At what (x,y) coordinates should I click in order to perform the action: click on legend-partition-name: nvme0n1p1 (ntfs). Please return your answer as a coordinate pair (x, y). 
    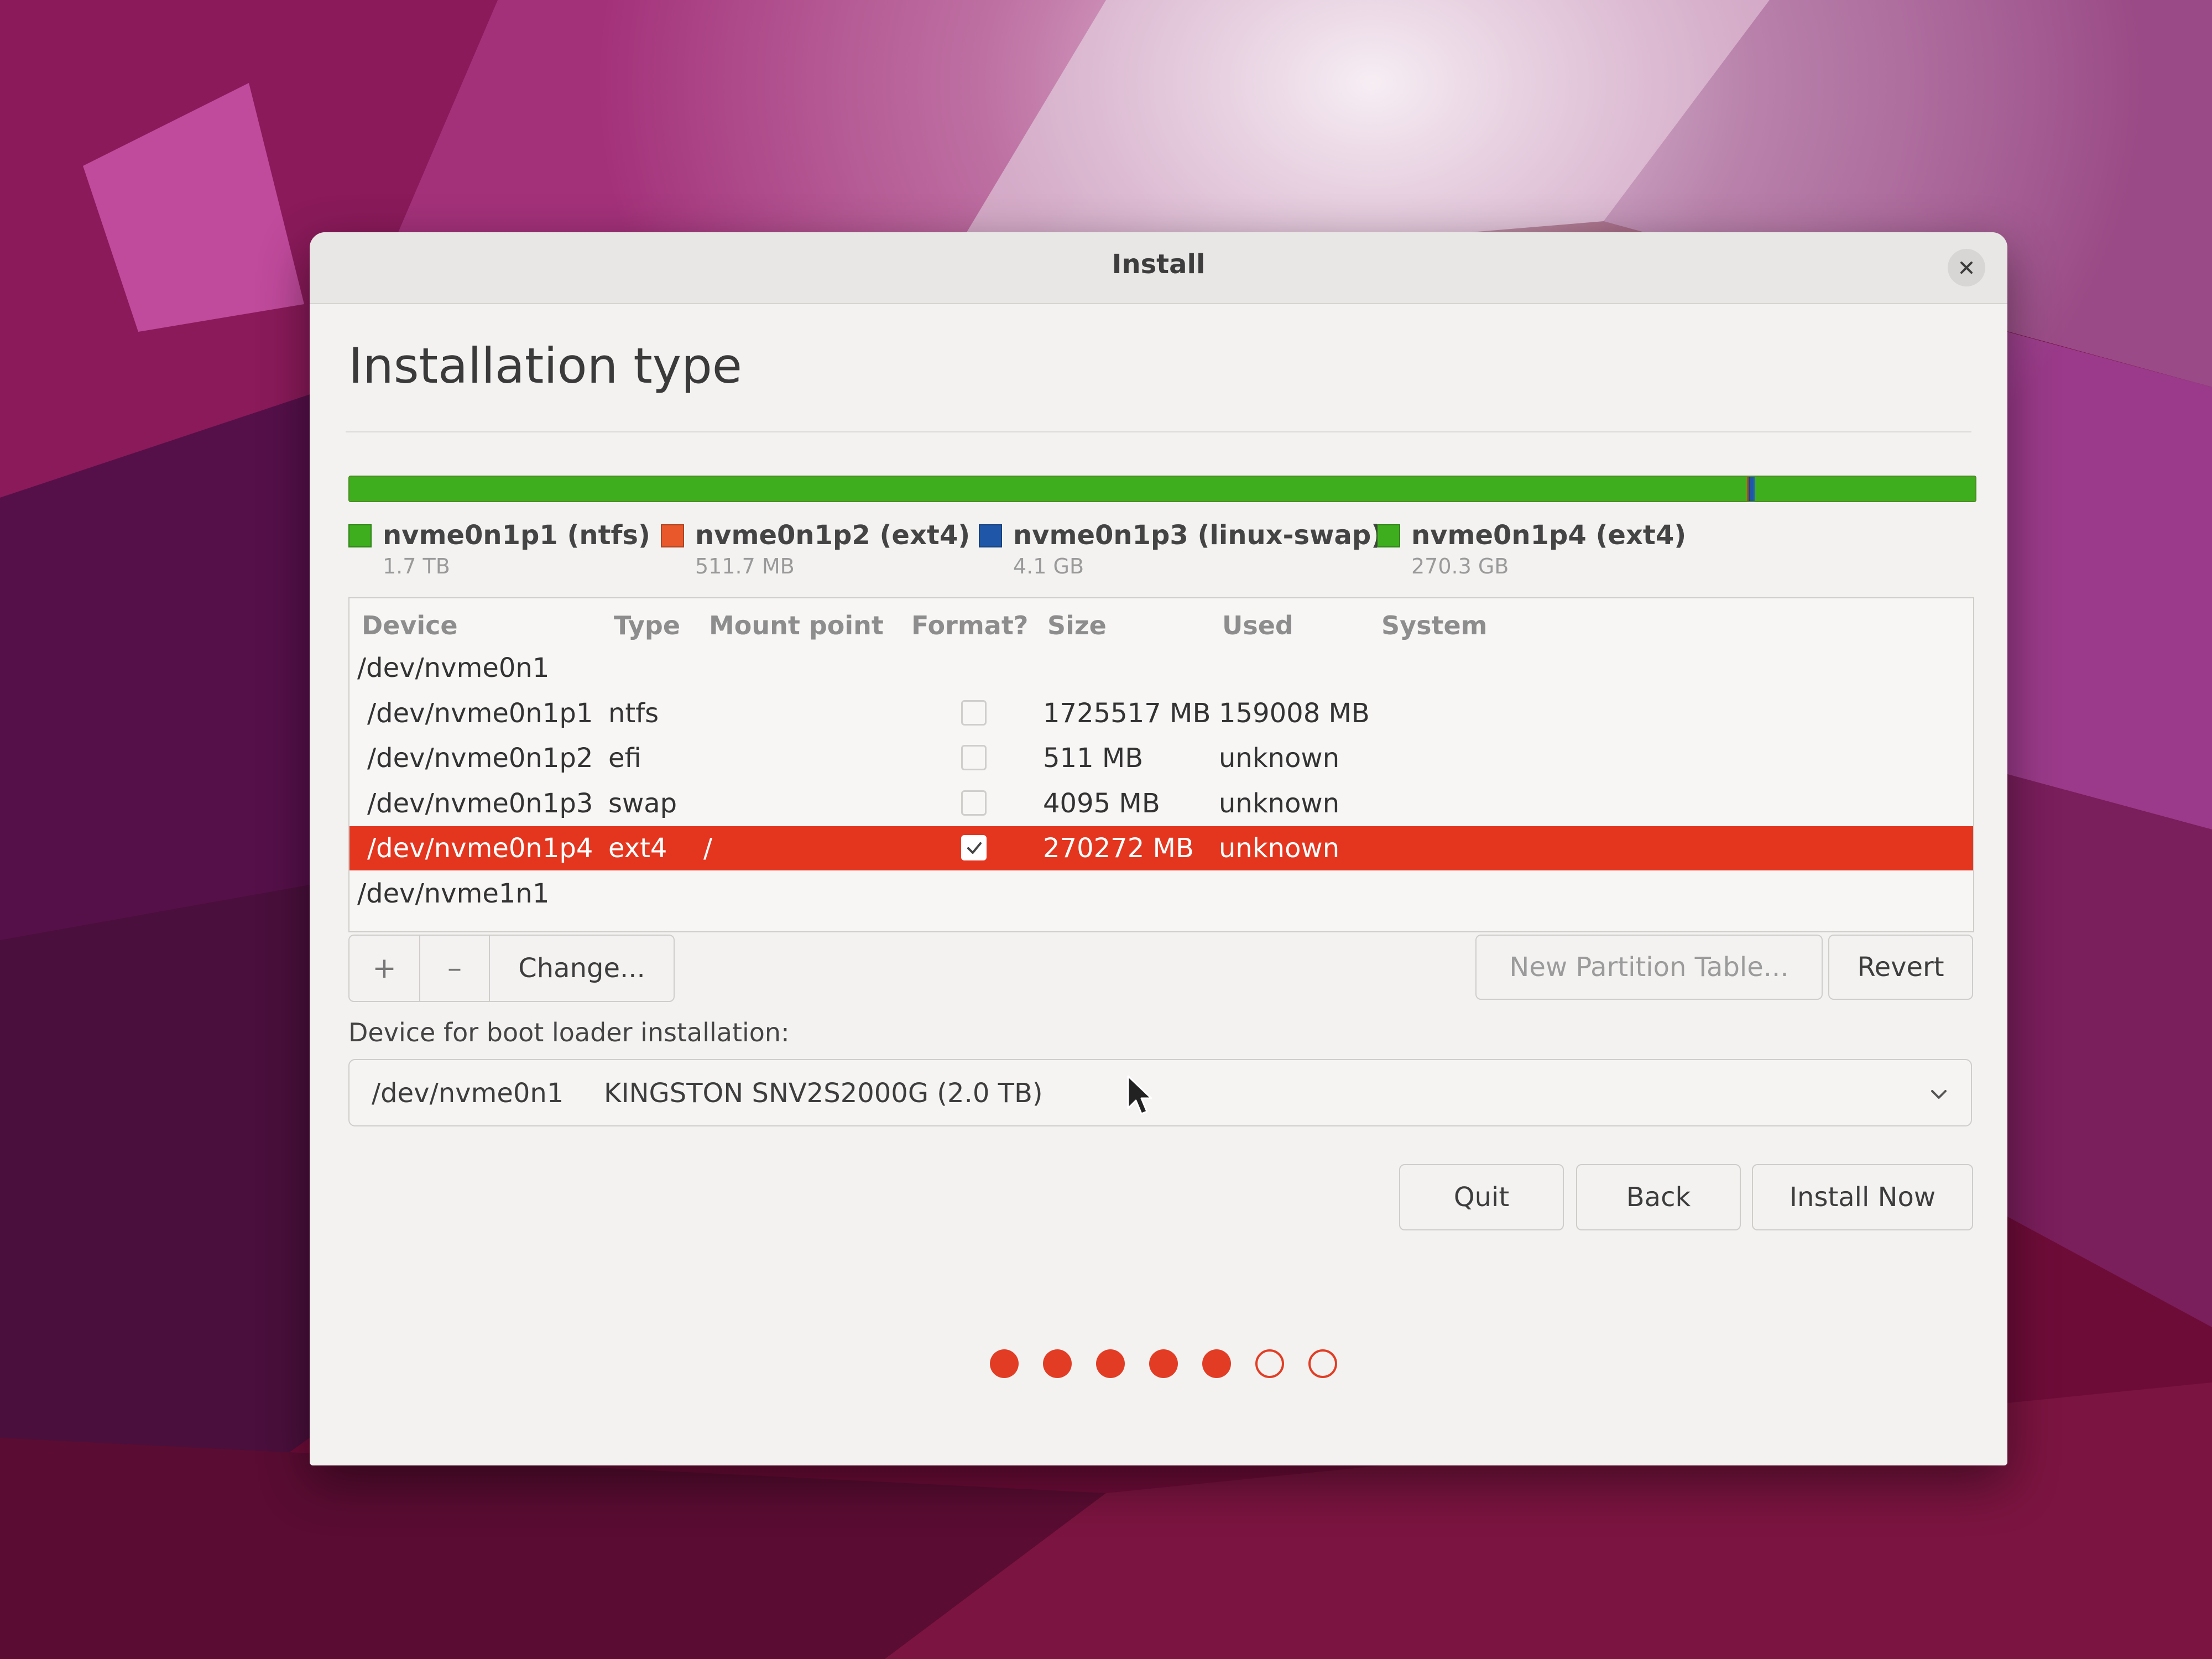
    Looking at the image, I should click on (516, 536).